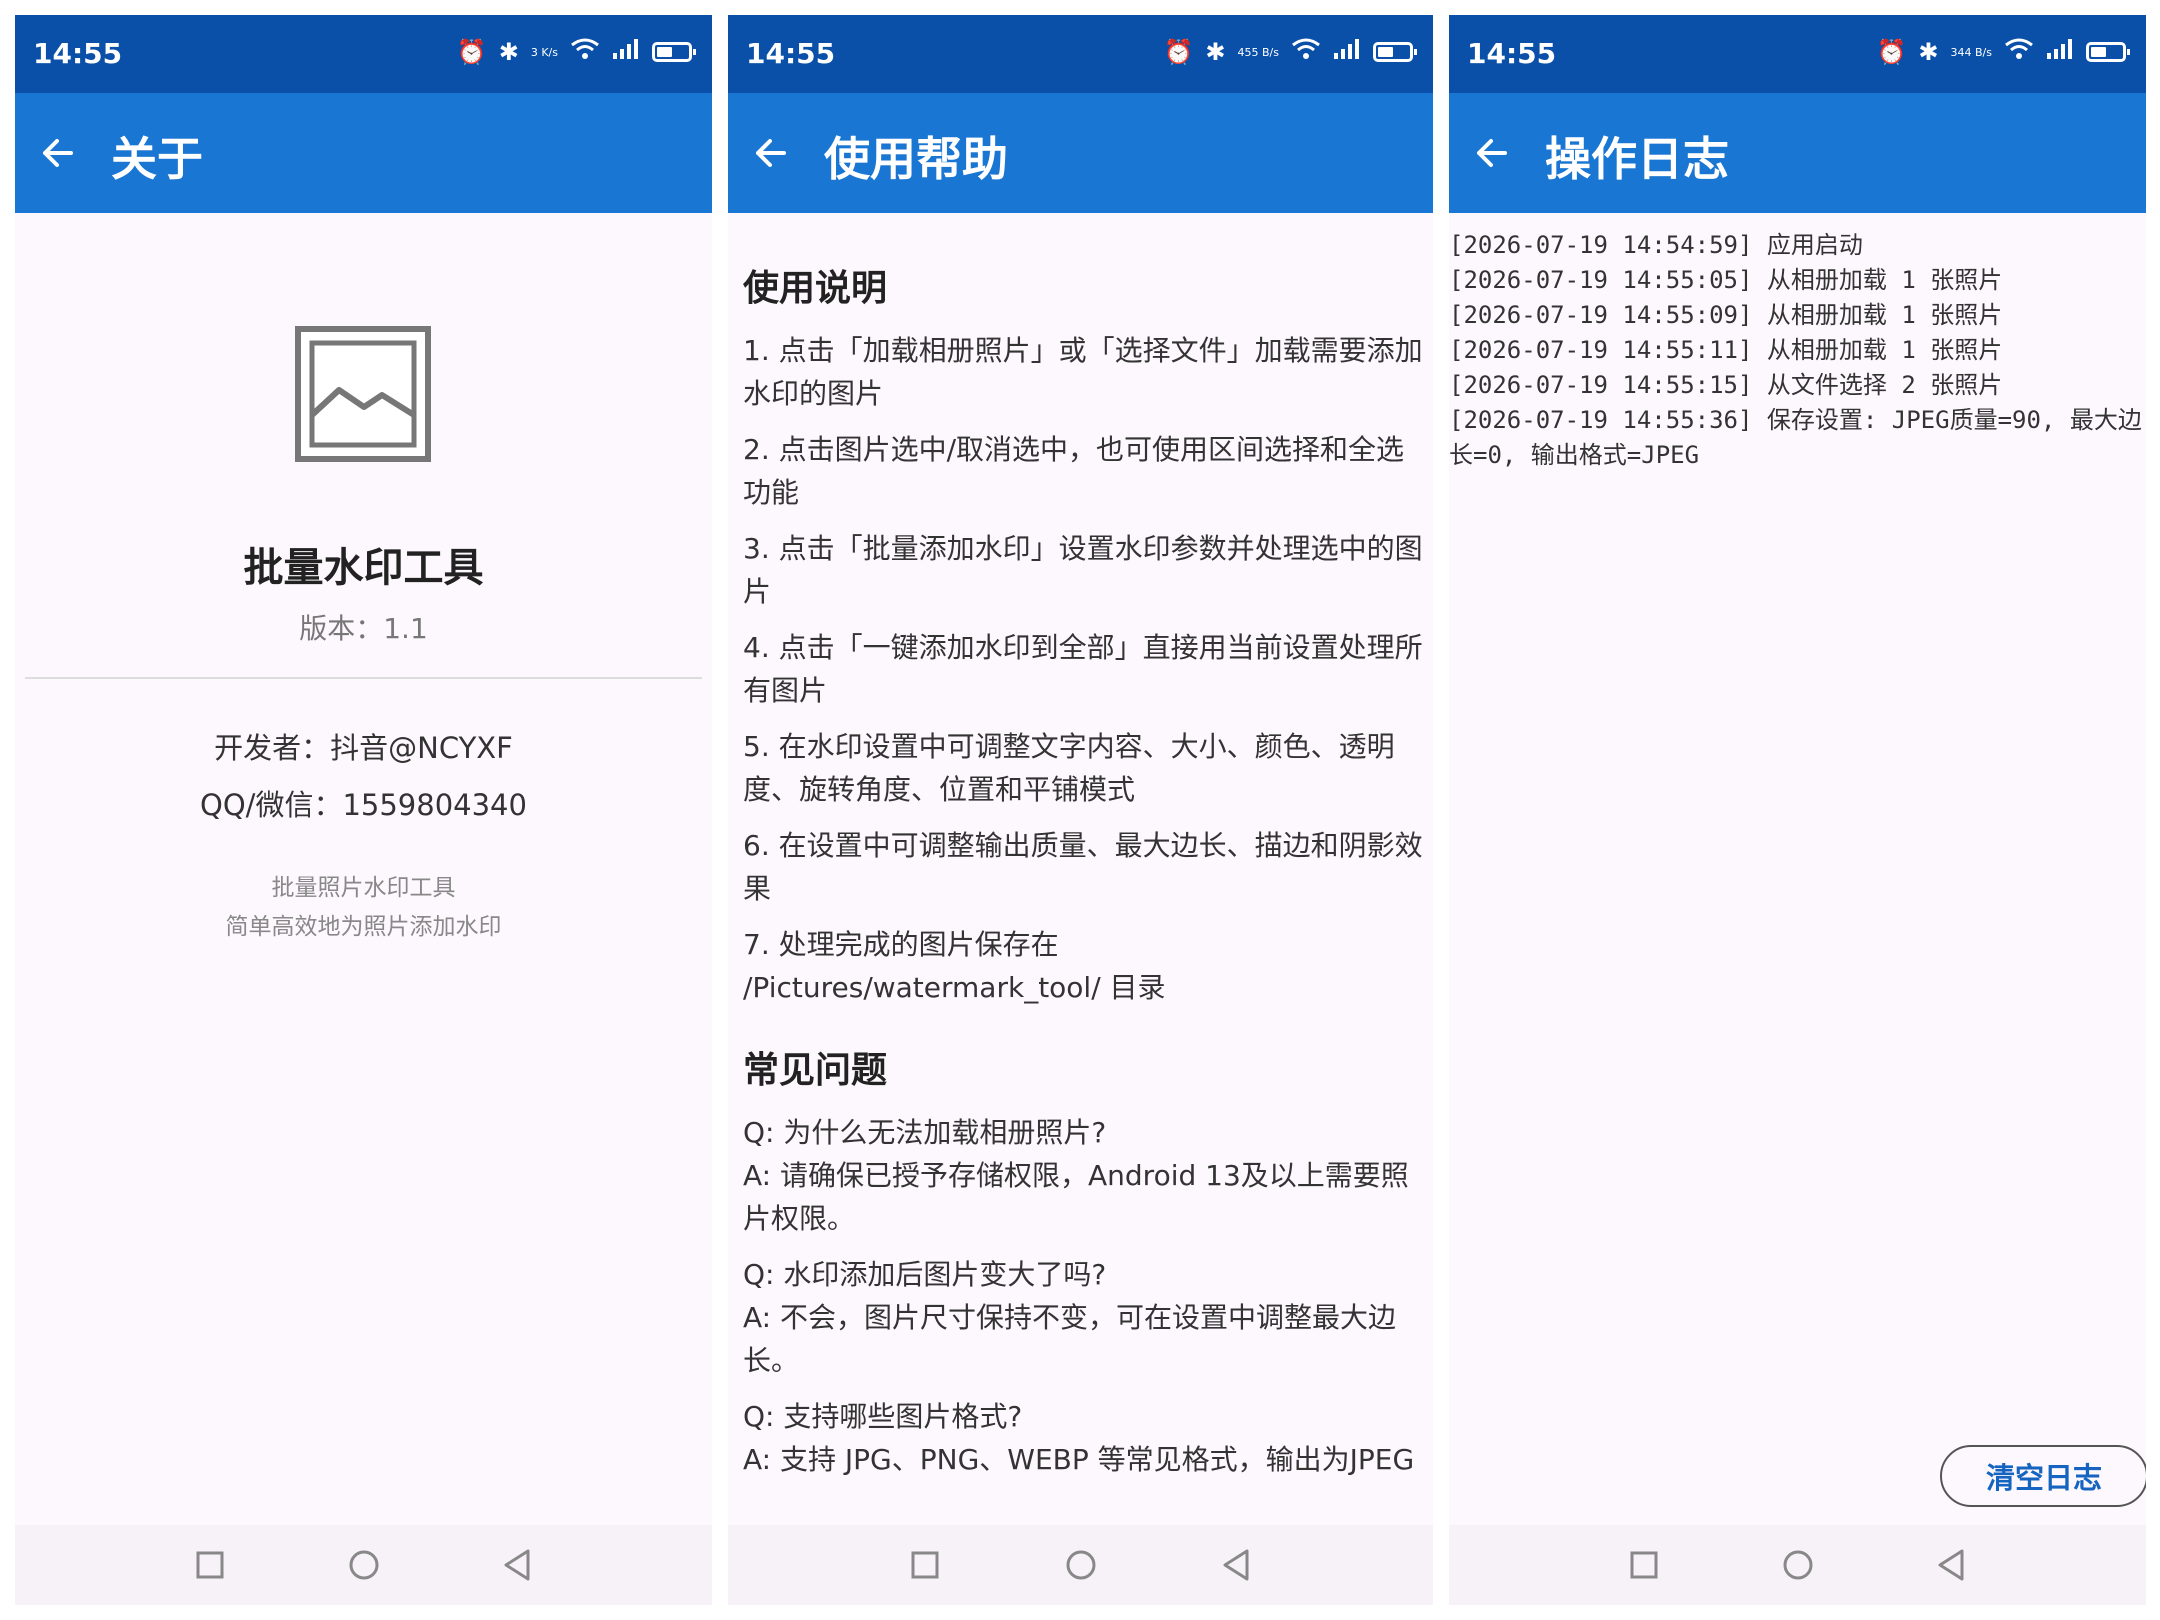  Describe the element at coordinates (1726, 315) in the screenshot. I see `log-entry: [2026-07-19 14:55:09] 从相册加载 1 张照片` at that location.